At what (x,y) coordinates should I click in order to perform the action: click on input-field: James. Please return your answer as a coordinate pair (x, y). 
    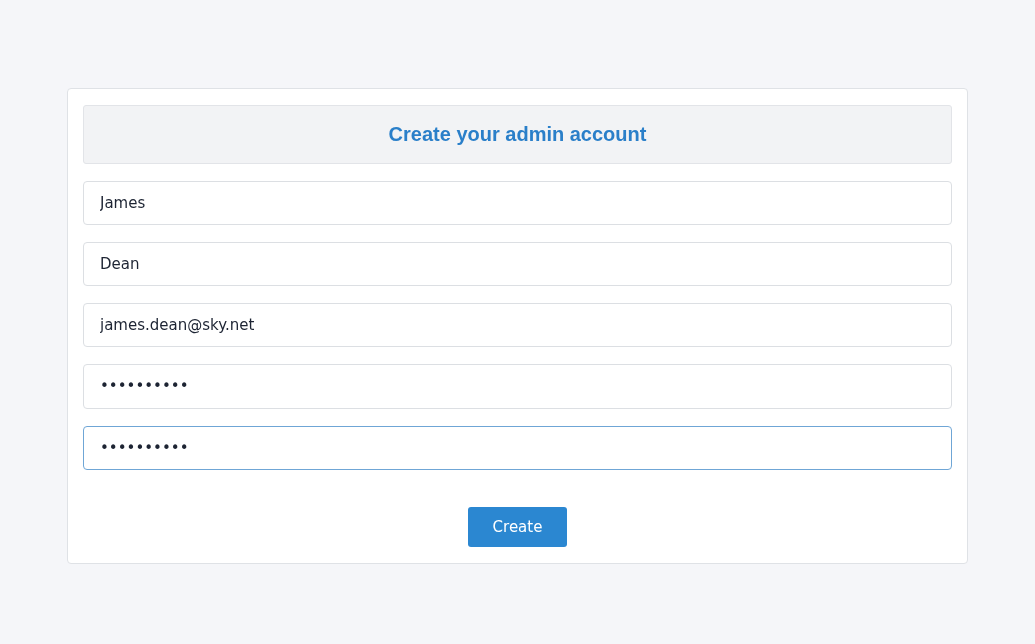
    Looking at the image, I should click on (517, 203).